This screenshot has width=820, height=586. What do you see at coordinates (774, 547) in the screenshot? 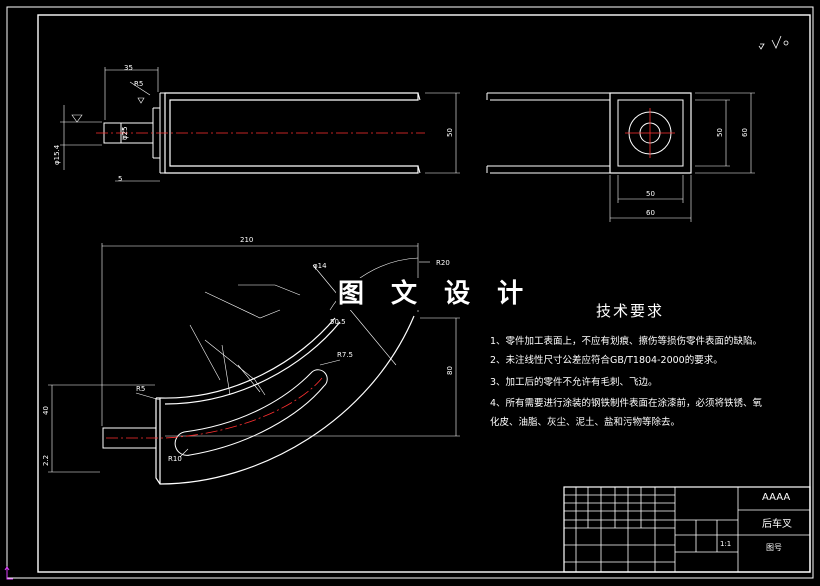
I see `title-block-drawing-no-label: 图号` at bounding box center [774, 547].